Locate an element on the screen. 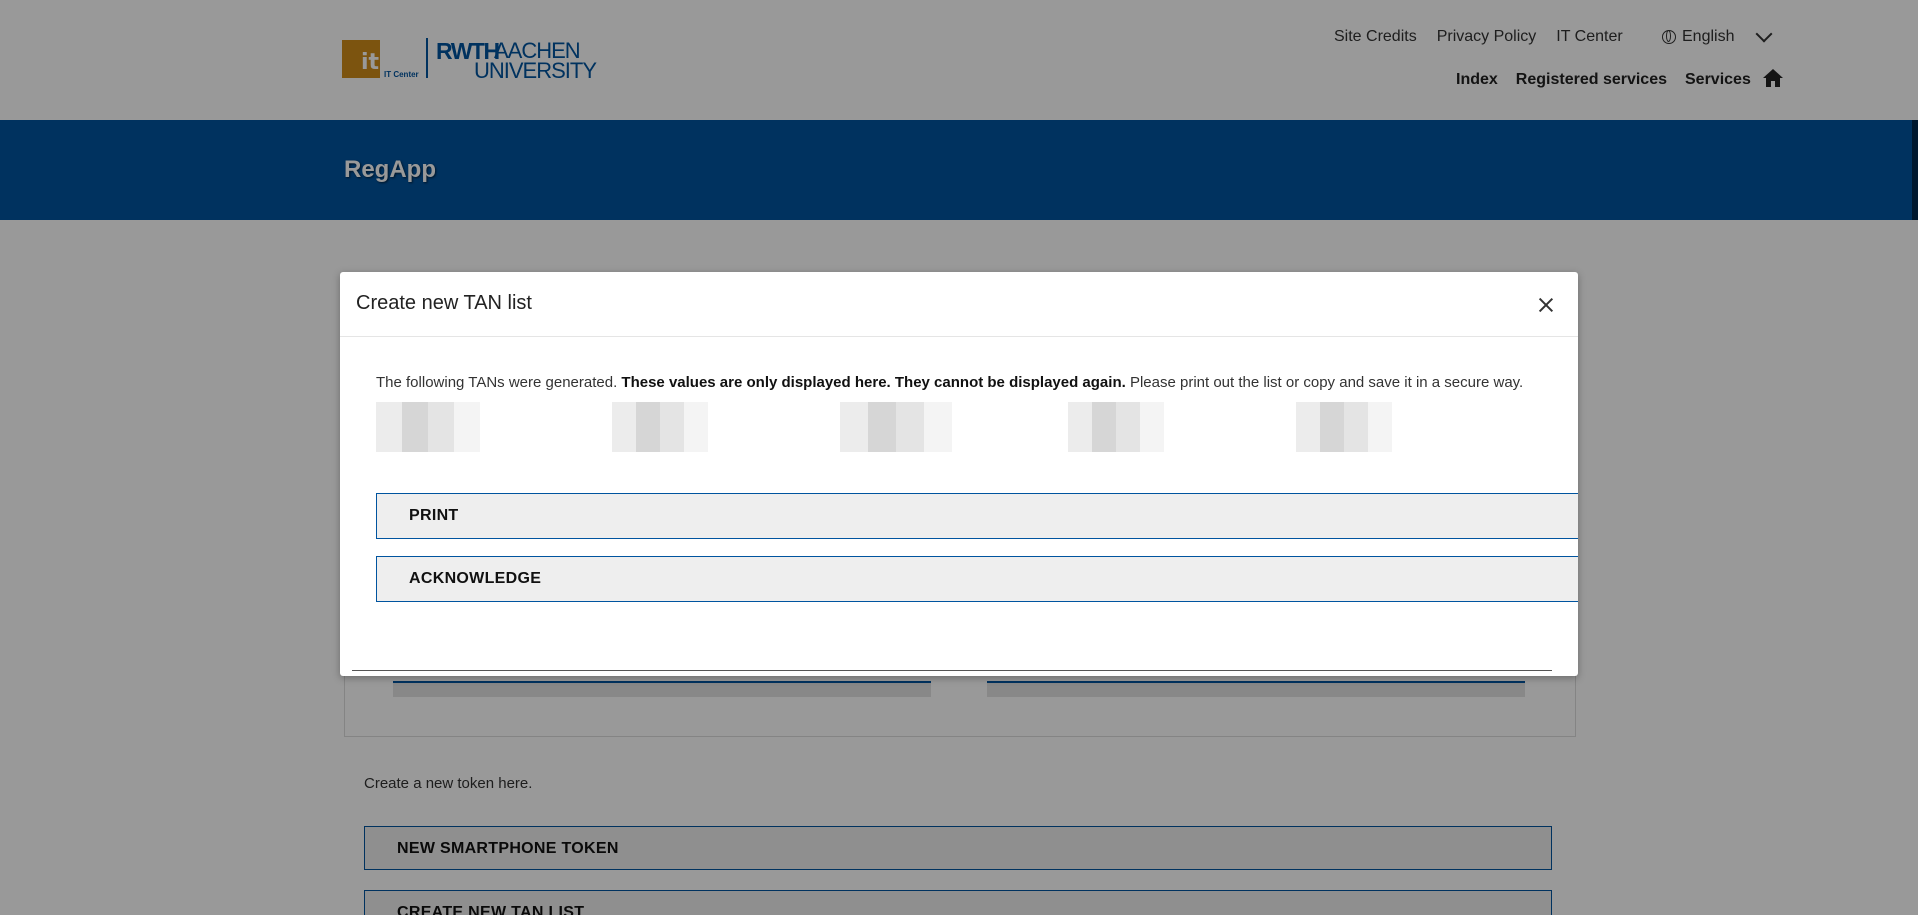 Image resolution: width=1918 pixels, height=915 pixels. dialog-title: Create new TAN list is located at coordinates (444, 303).